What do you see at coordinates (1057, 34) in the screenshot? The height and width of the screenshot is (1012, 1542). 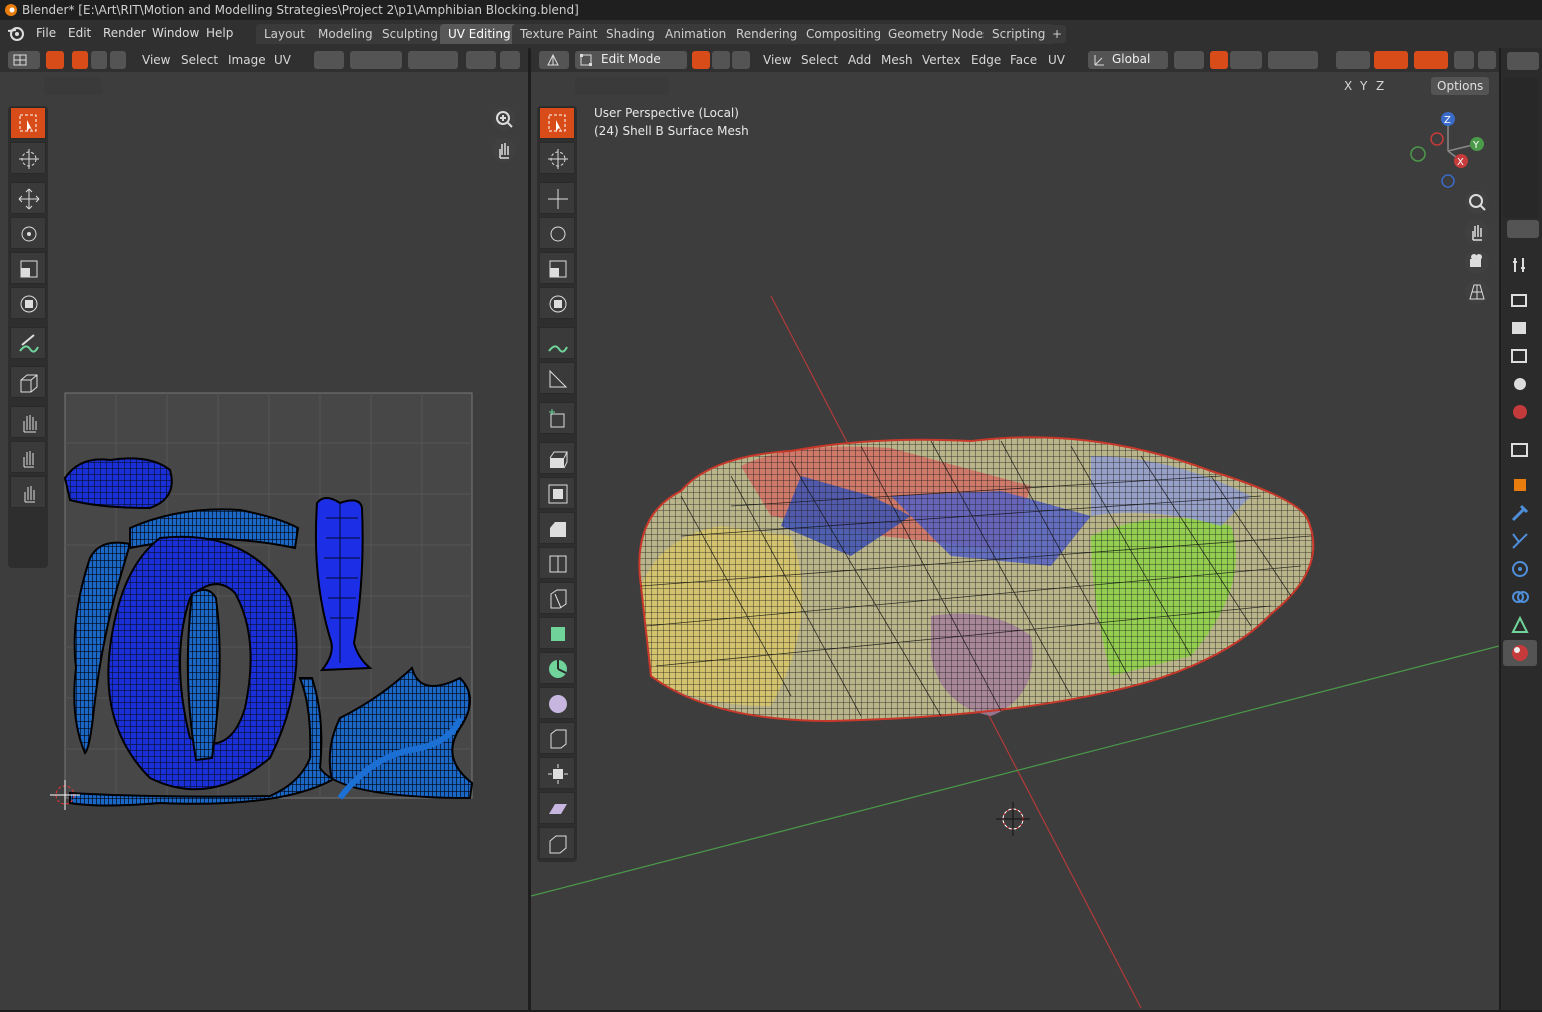 I see `add-workspace-button: +` at bounding box center [1057, 34].